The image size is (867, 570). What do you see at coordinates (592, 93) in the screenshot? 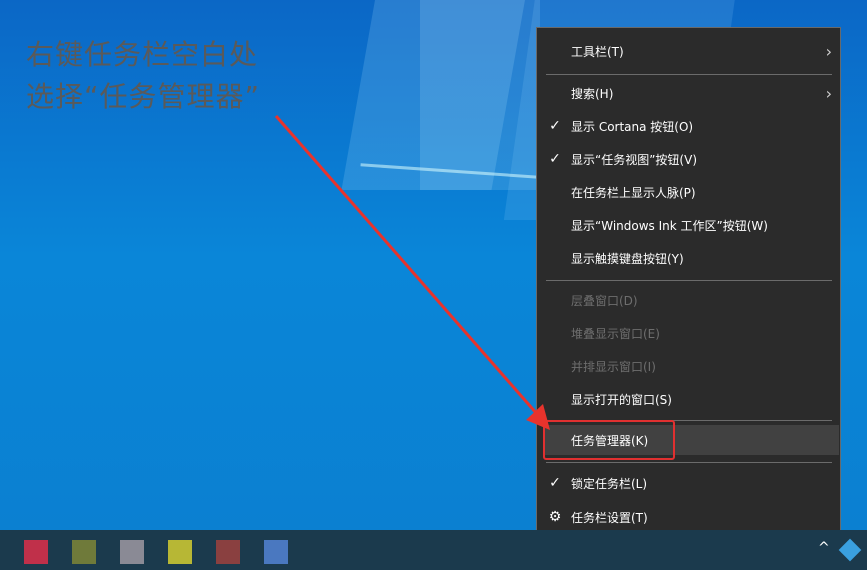
I see `menu-item-label: 搜索(H)` at bounding box center [592, 93].